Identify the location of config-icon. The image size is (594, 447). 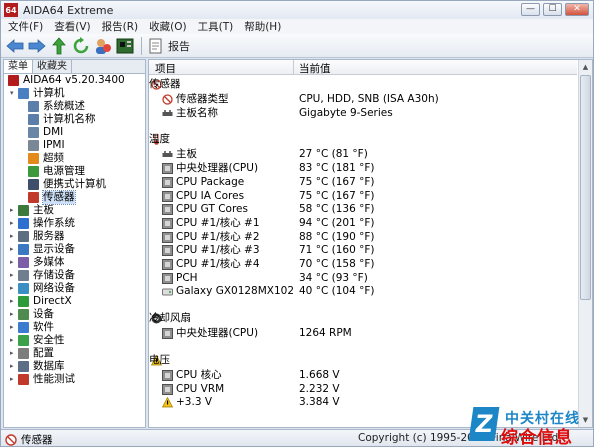
(23, 353).